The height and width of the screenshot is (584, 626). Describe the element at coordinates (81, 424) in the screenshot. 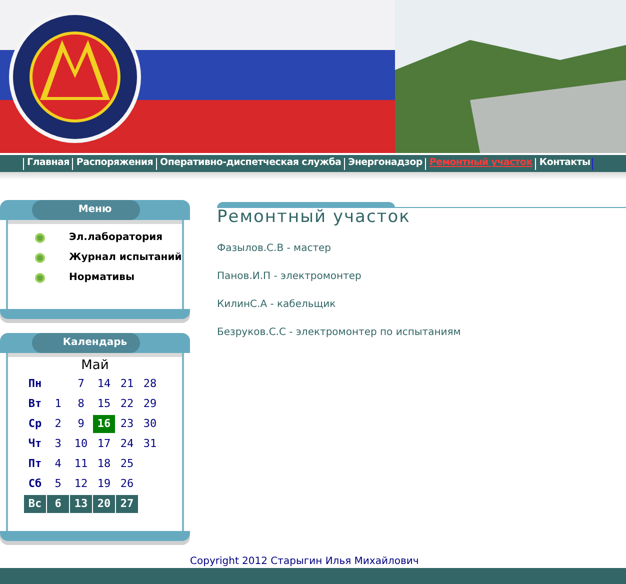

I see `calendar-day: 9` at that location.